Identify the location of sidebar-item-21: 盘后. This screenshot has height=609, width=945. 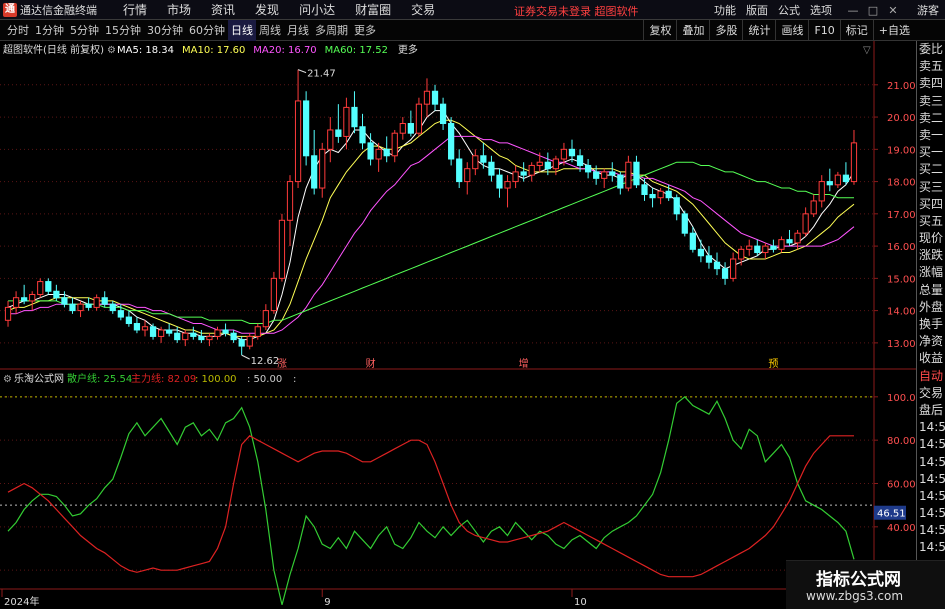
(931, 410).